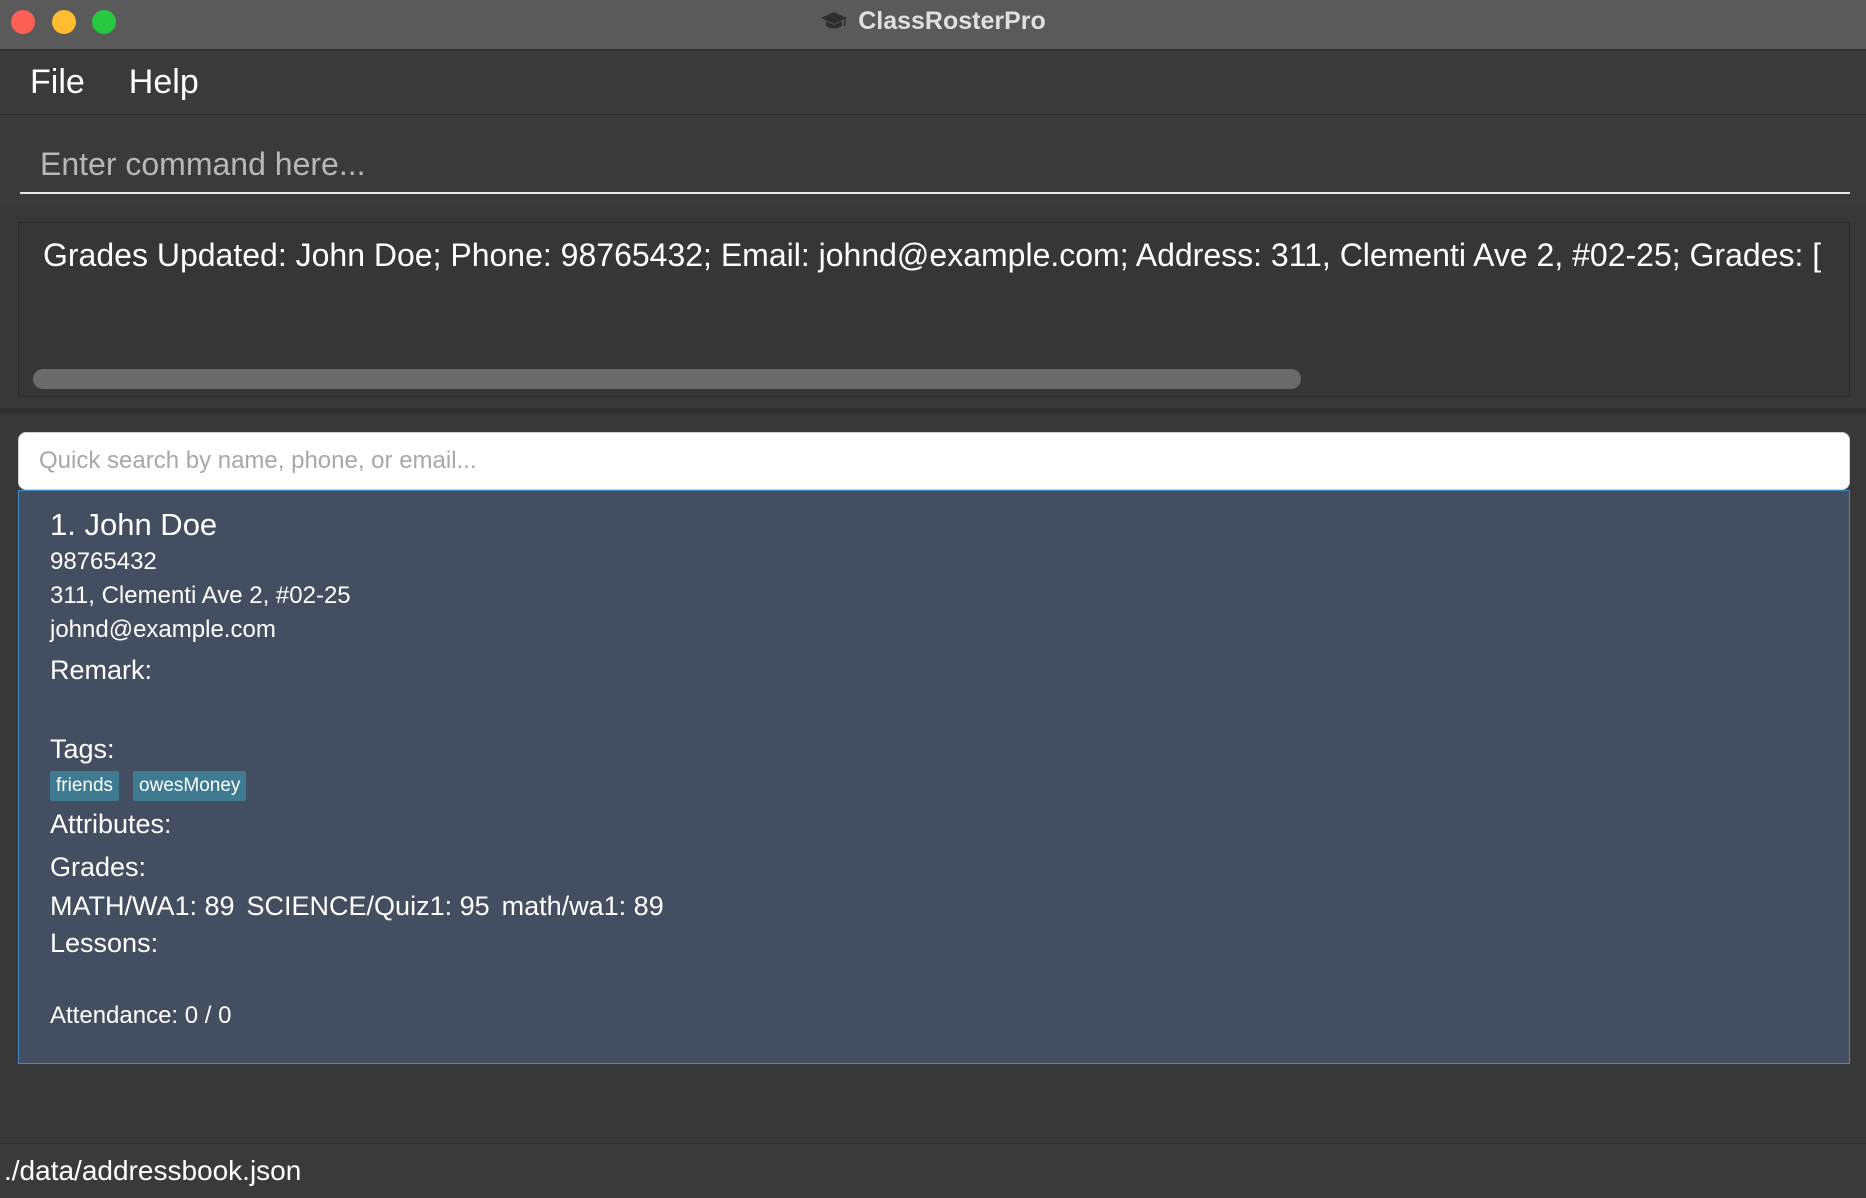  Describe the element at coordinates (582, 906) in the screenshot. I see `grade-item: math/wa1: 89` at that location.